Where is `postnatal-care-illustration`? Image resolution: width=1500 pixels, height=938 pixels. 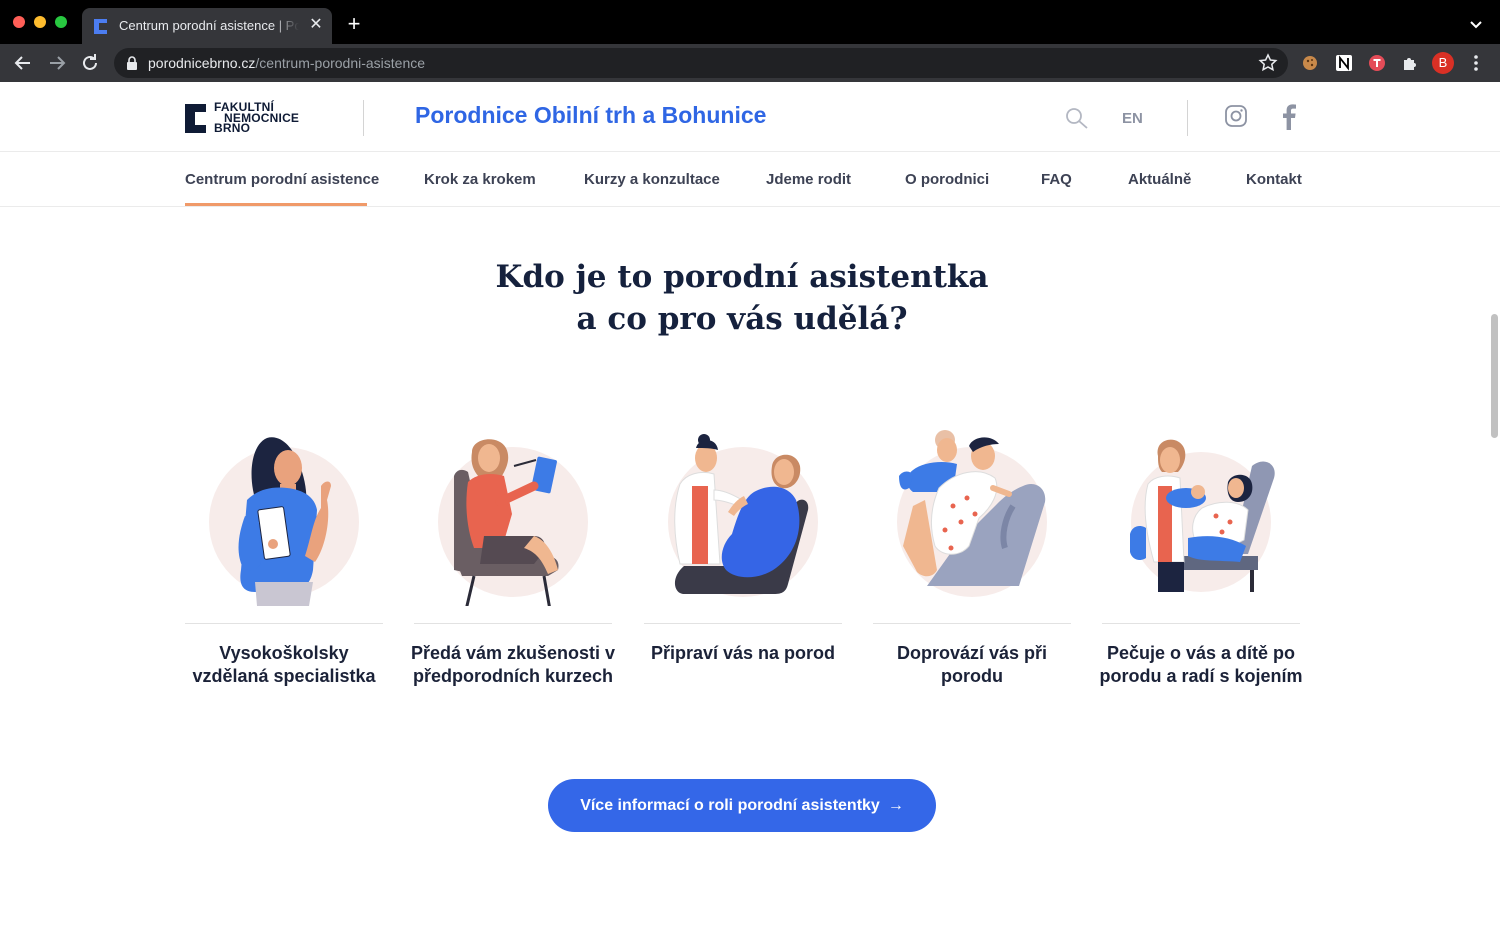
postnatal-care-illustration is located at coordinates (1202, 515).